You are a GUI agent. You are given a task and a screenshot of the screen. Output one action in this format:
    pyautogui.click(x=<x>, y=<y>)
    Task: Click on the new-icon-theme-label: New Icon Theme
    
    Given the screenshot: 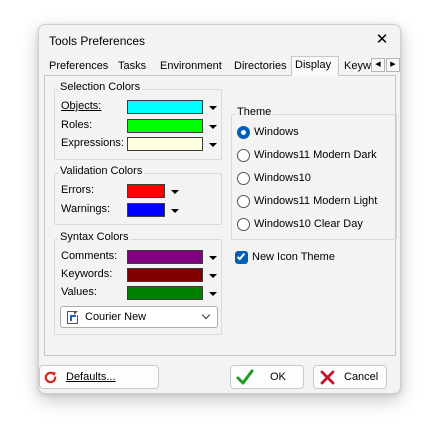 What is the action you would take?
    pyautogui.click(x=293, y=257)
    